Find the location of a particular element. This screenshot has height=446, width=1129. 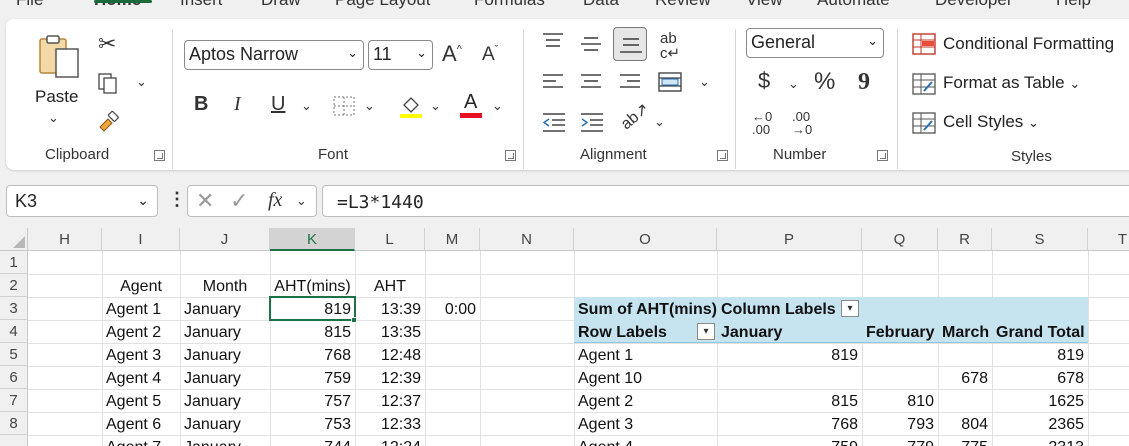

font-name-dropdown: Aptos Narrow ⌄ is located at coordinates (274, 55).